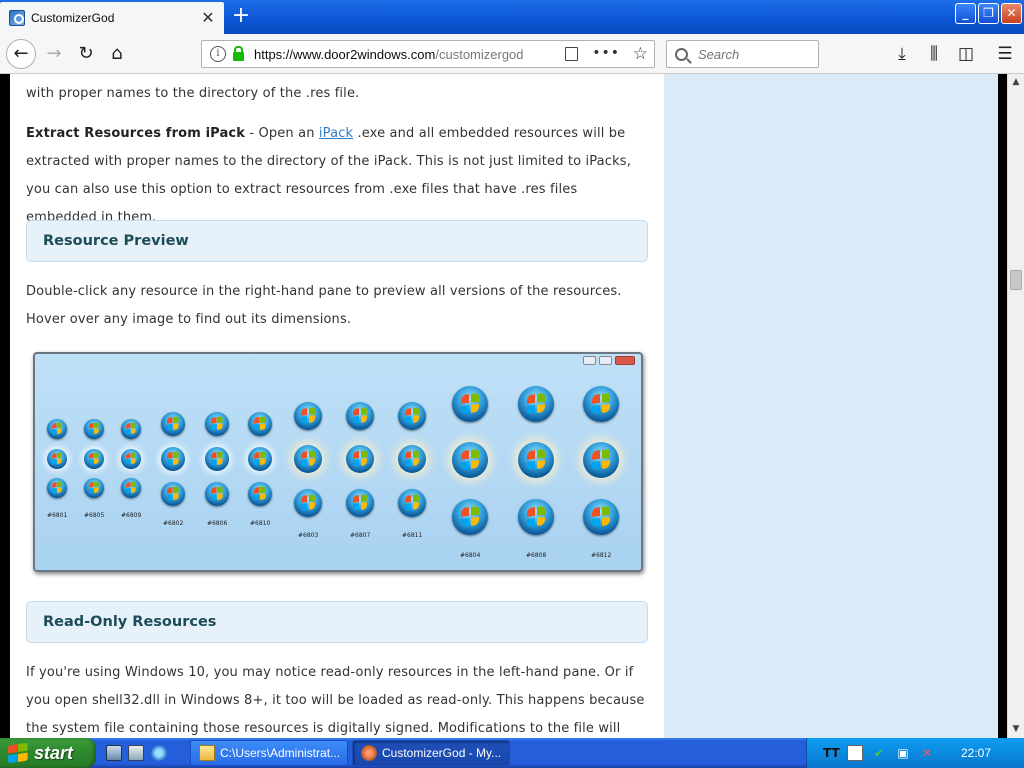 This screenshot has height=768, width=1024. I want to click on extract-ipack-title: Extract Resources from iPack, so click(136, 133).